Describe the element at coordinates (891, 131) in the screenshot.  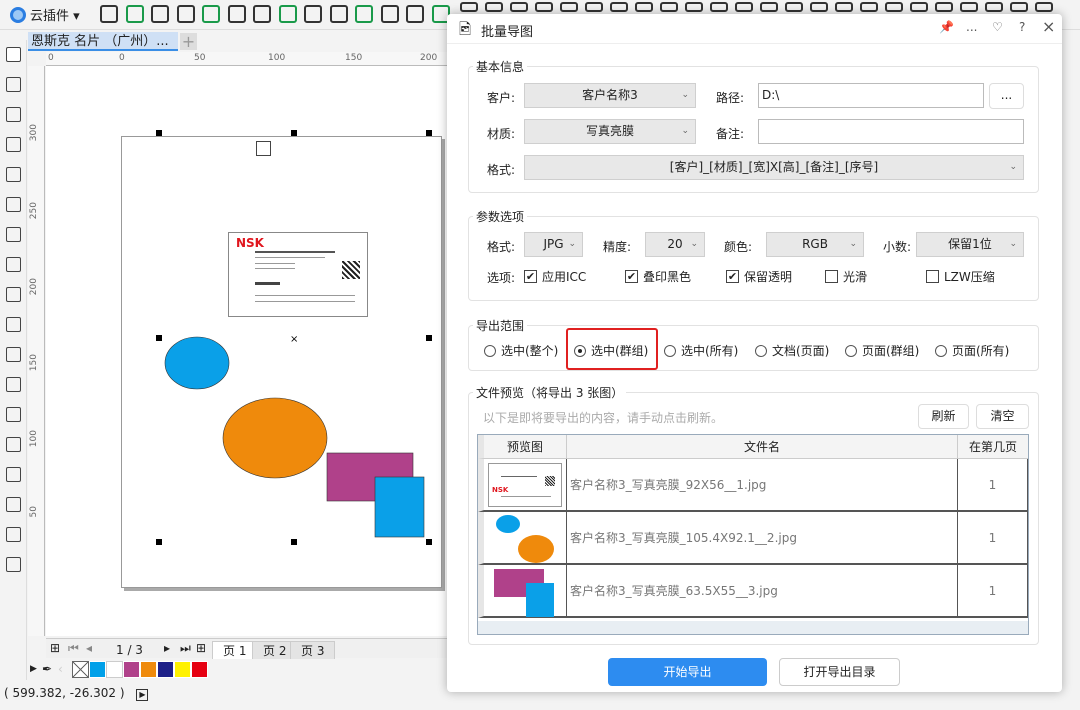
I see `note-input` at that location.